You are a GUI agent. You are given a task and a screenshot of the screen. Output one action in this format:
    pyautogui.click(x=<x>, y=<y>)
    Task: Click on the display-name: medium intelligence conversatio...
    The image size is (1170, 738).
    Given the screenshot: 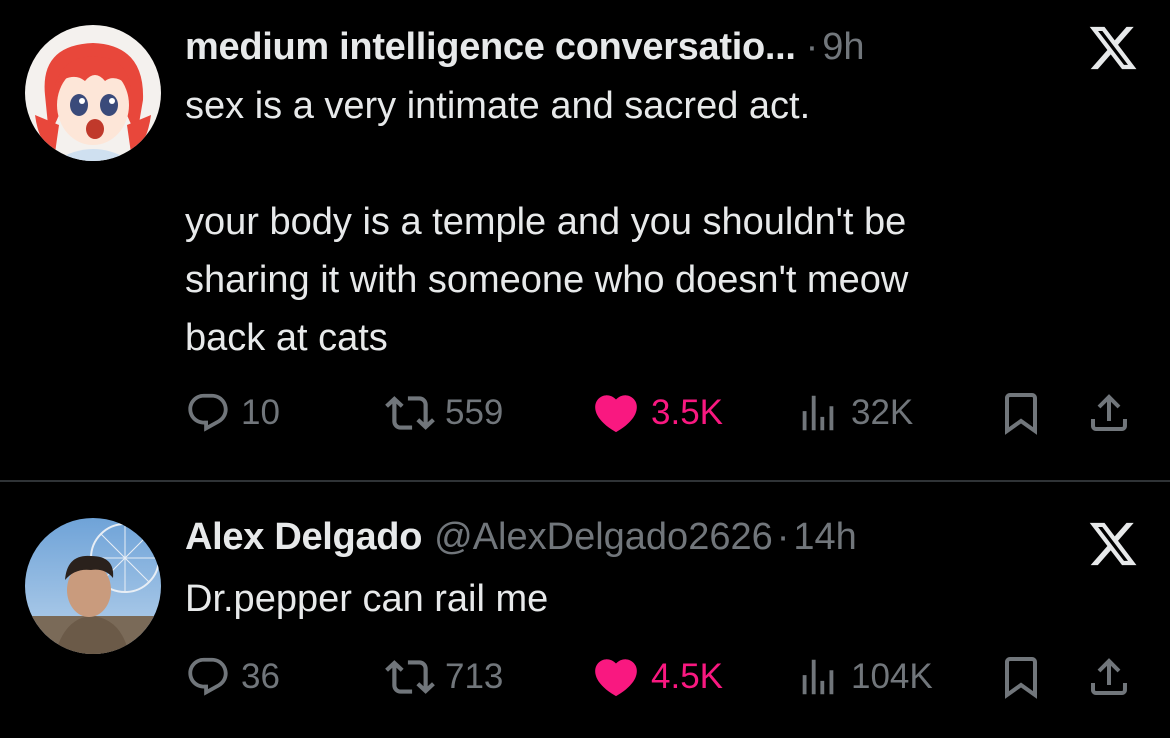 What is the action you would take?
    pyautogui.click(x=490, y=47)
    